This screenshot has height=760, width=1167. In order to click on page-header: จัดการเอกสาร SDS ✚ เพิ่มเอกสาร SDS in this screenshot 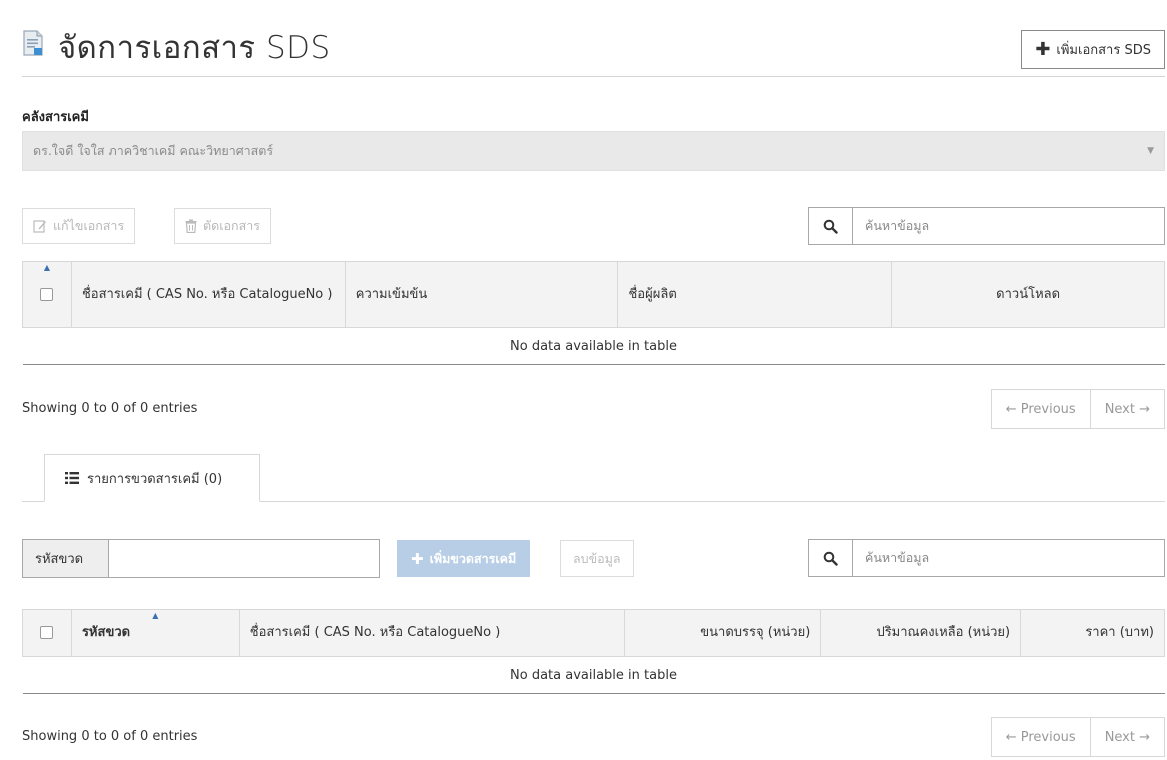, I will do `click(593, 43)`.